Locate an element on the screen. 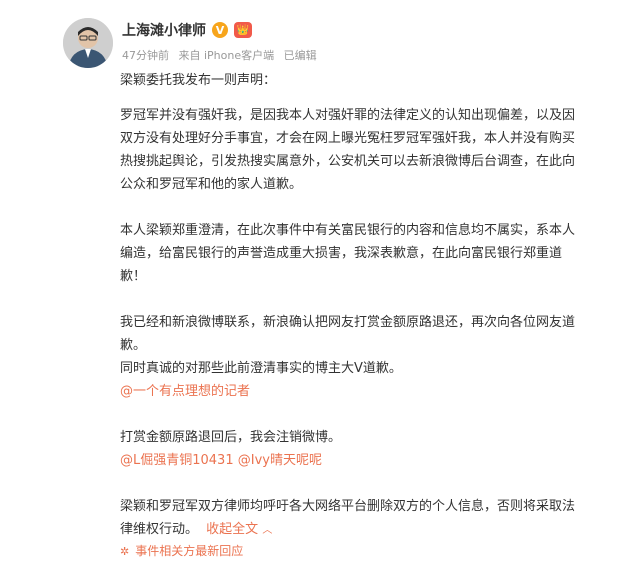 This screenshot has height=563, width=644. collapse-text-button: 收起全文 ︿ is located at coordinates (239, 529).